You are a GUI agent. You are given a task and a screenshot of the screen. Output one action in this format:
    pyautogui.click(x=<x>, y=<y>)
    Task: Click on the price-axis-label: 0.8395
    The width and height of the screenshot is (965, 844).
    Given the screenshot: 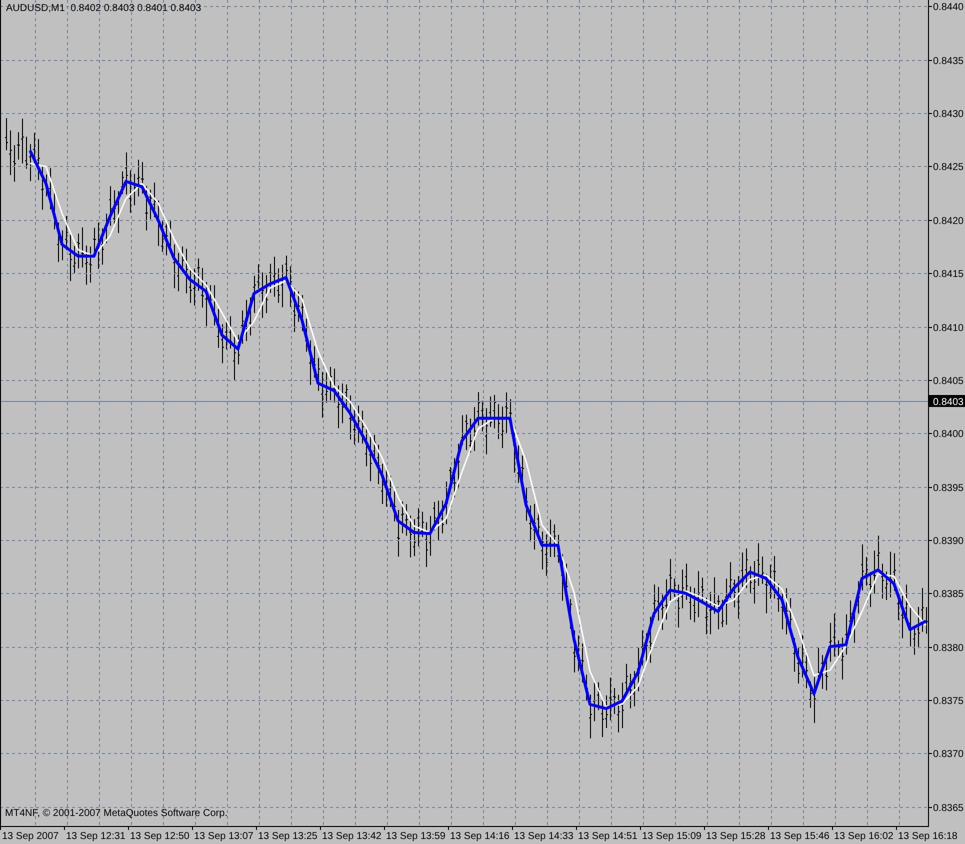 What is the action you would take?
    pyautogui.click(x=948, y=488)
    